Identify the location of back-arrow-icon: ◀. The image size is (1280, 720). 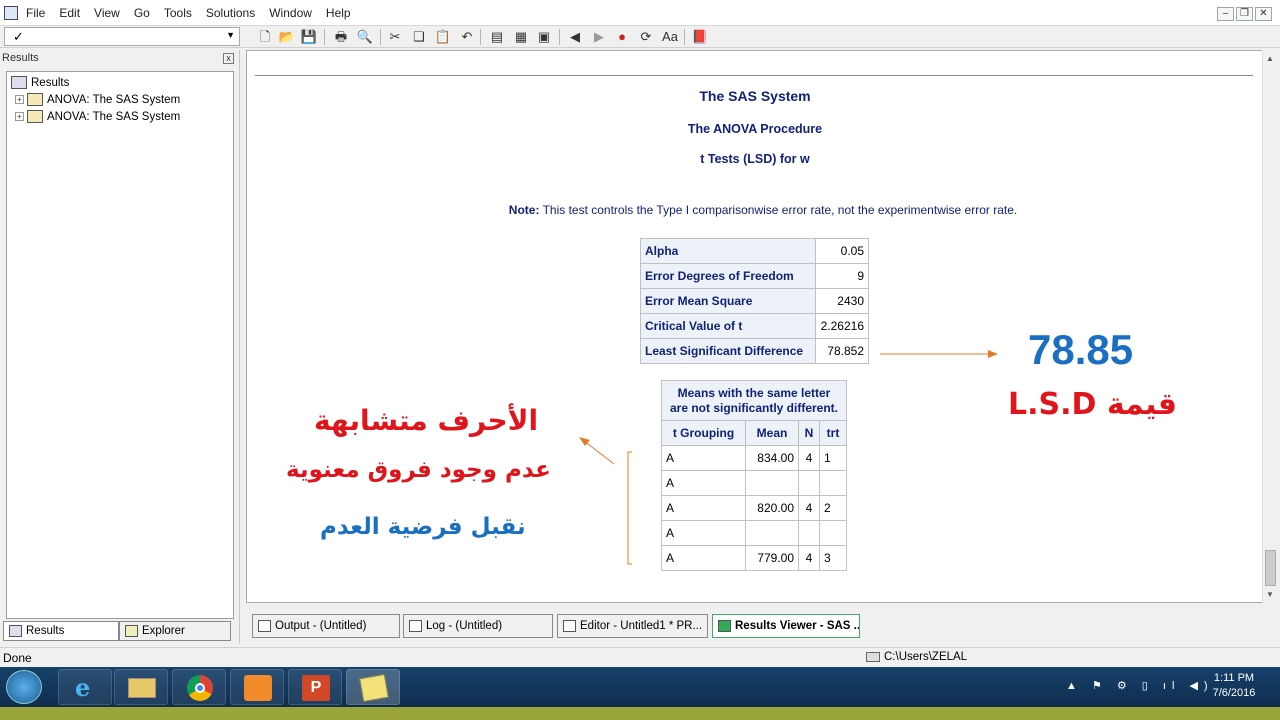
(575, 36).